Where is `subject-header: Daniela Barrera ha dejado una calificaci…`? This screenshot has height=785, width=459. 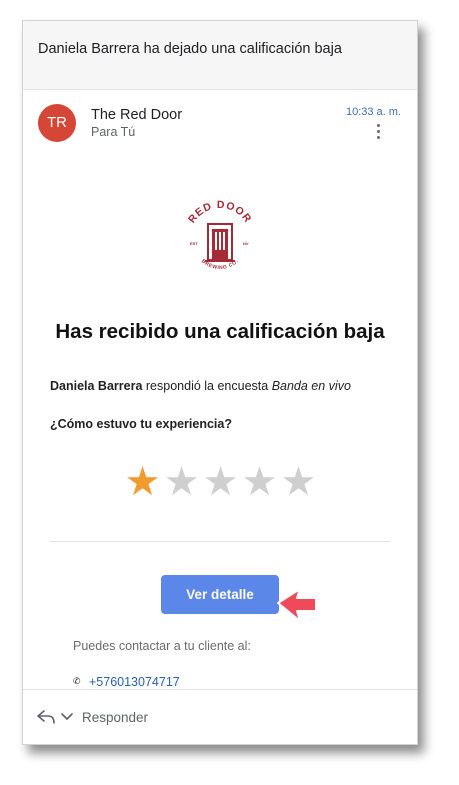
subject-header: Daniela Barrera ha dejado una calificaci… is located at coordinates (220, 55).